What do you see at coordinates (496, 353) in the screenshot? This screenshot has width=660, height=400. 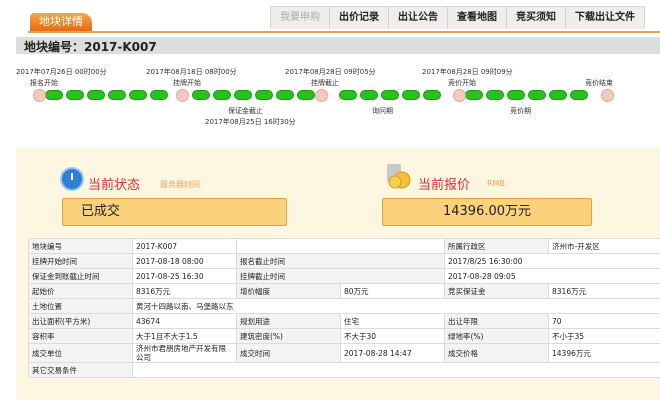 I see `cell: 成交价格` at bounding box center [496, 353].